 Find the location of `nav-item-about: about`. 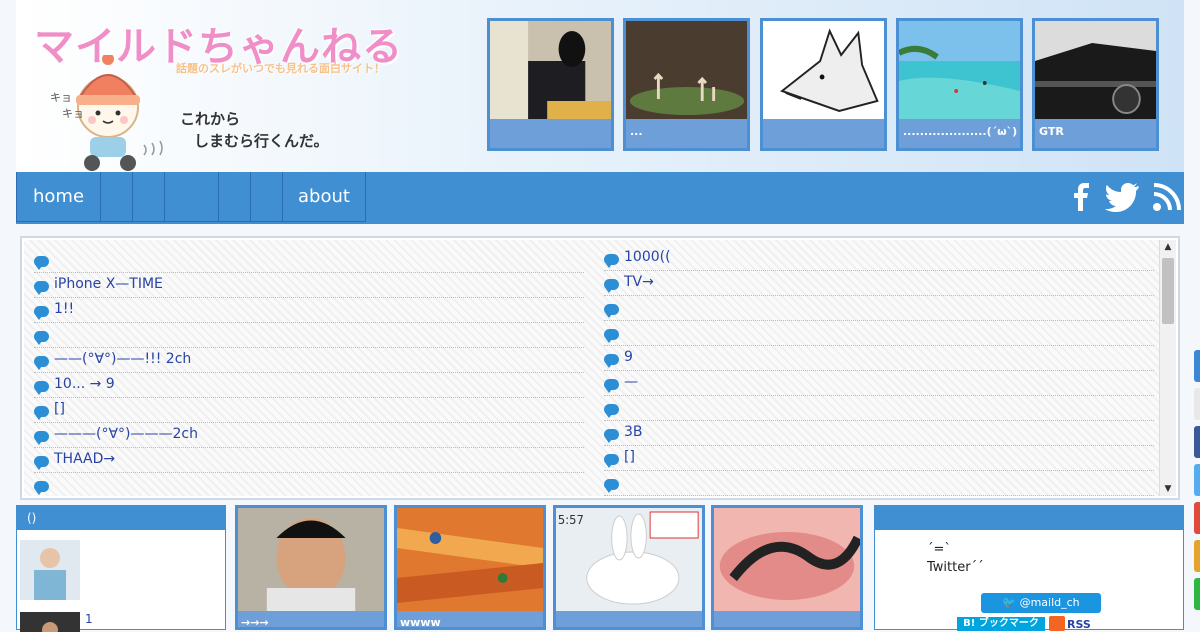

nav-item-about: about is located at coordinates (324, 197).